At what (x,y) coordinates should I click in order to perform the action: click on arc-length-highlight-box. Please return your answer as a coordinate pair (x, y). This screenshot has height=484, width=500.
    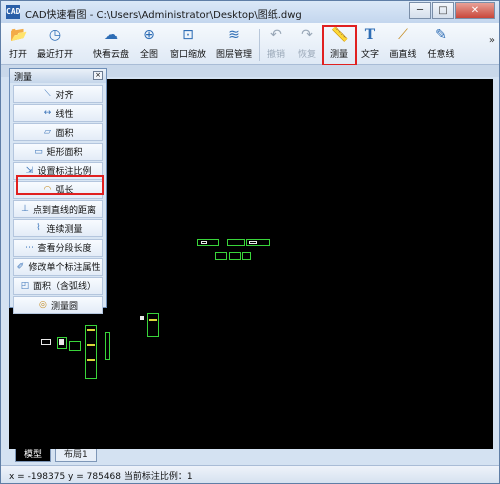
    Looking at the image, I should click on (60, 185).